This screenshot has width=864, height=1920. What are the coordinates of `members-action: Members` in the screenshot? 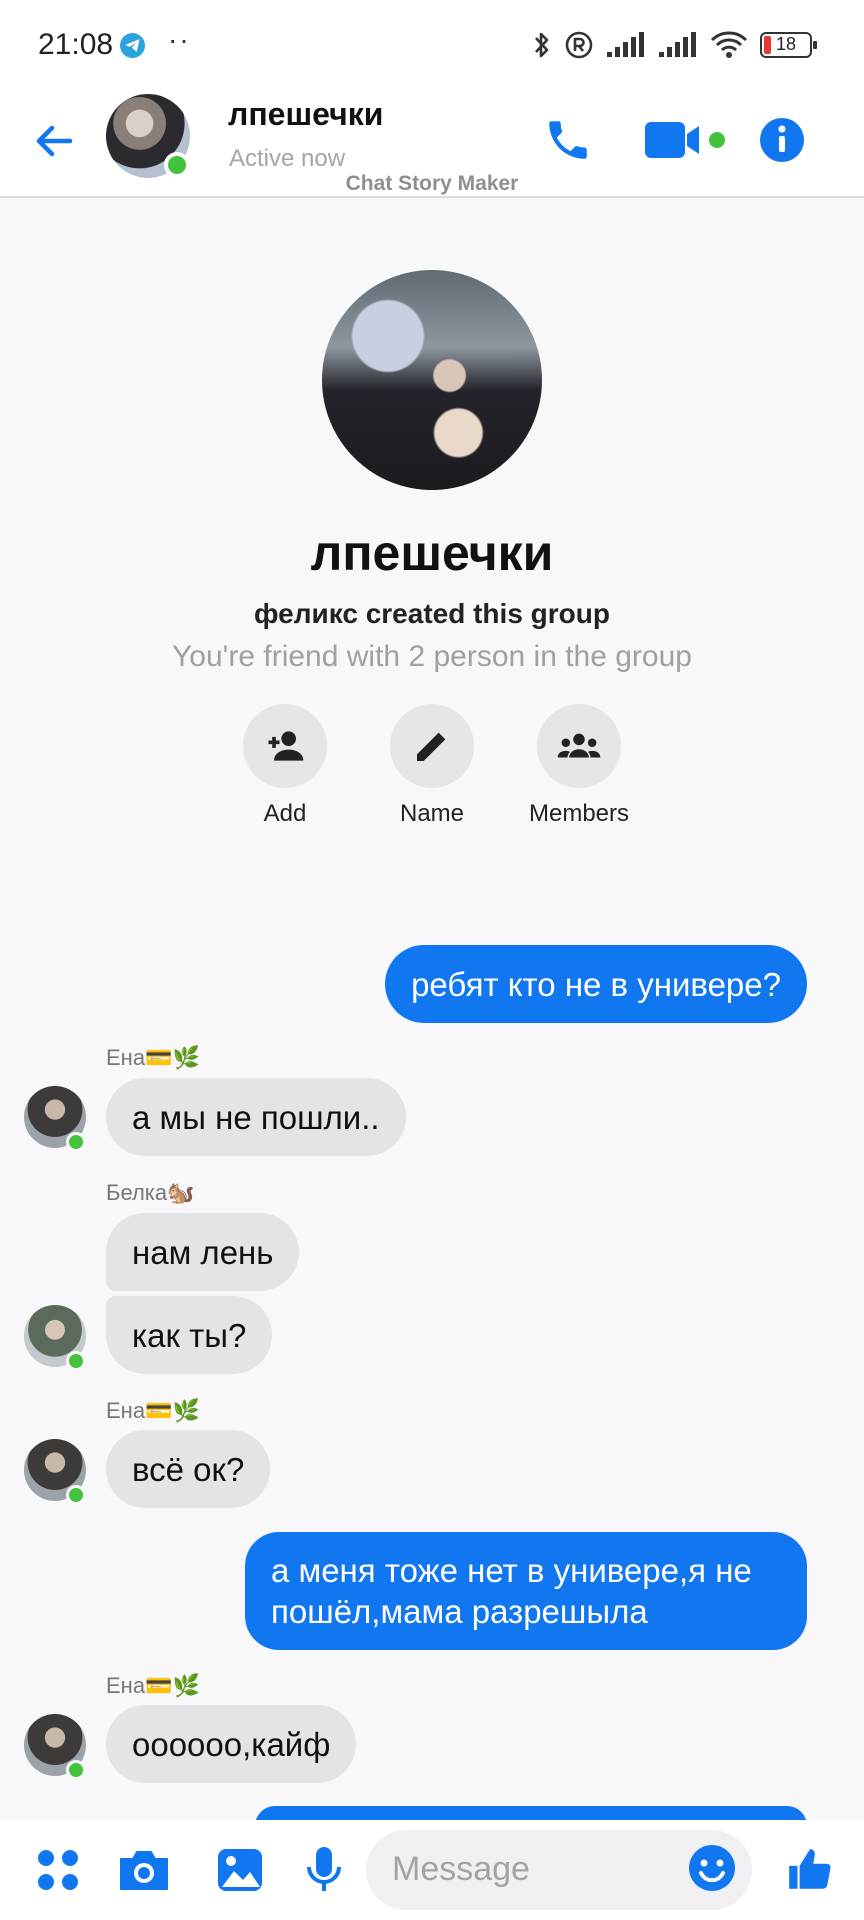 It's located at (579, 766).